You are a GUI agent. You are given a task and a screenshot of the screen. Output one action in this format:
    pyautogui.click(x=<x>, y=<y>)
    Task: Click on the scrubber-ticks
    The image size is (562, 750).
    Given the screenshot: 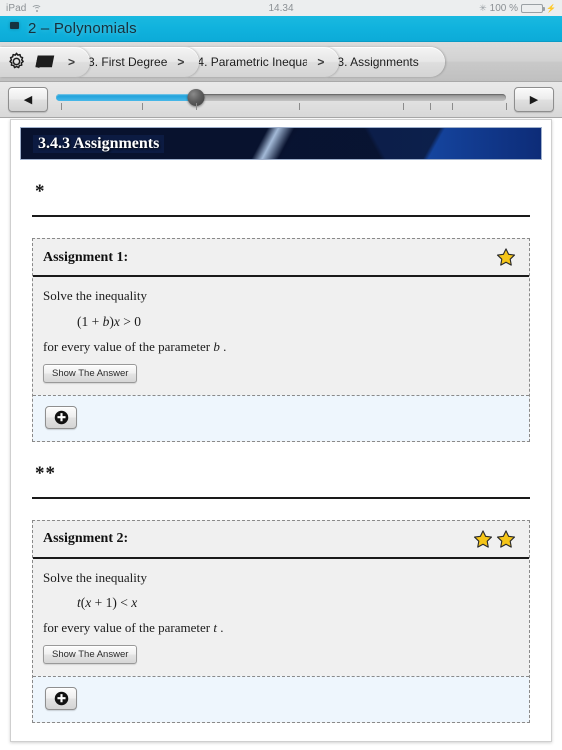 What is the action you would take?
    pyautogui.click(x=281, y=106)
    